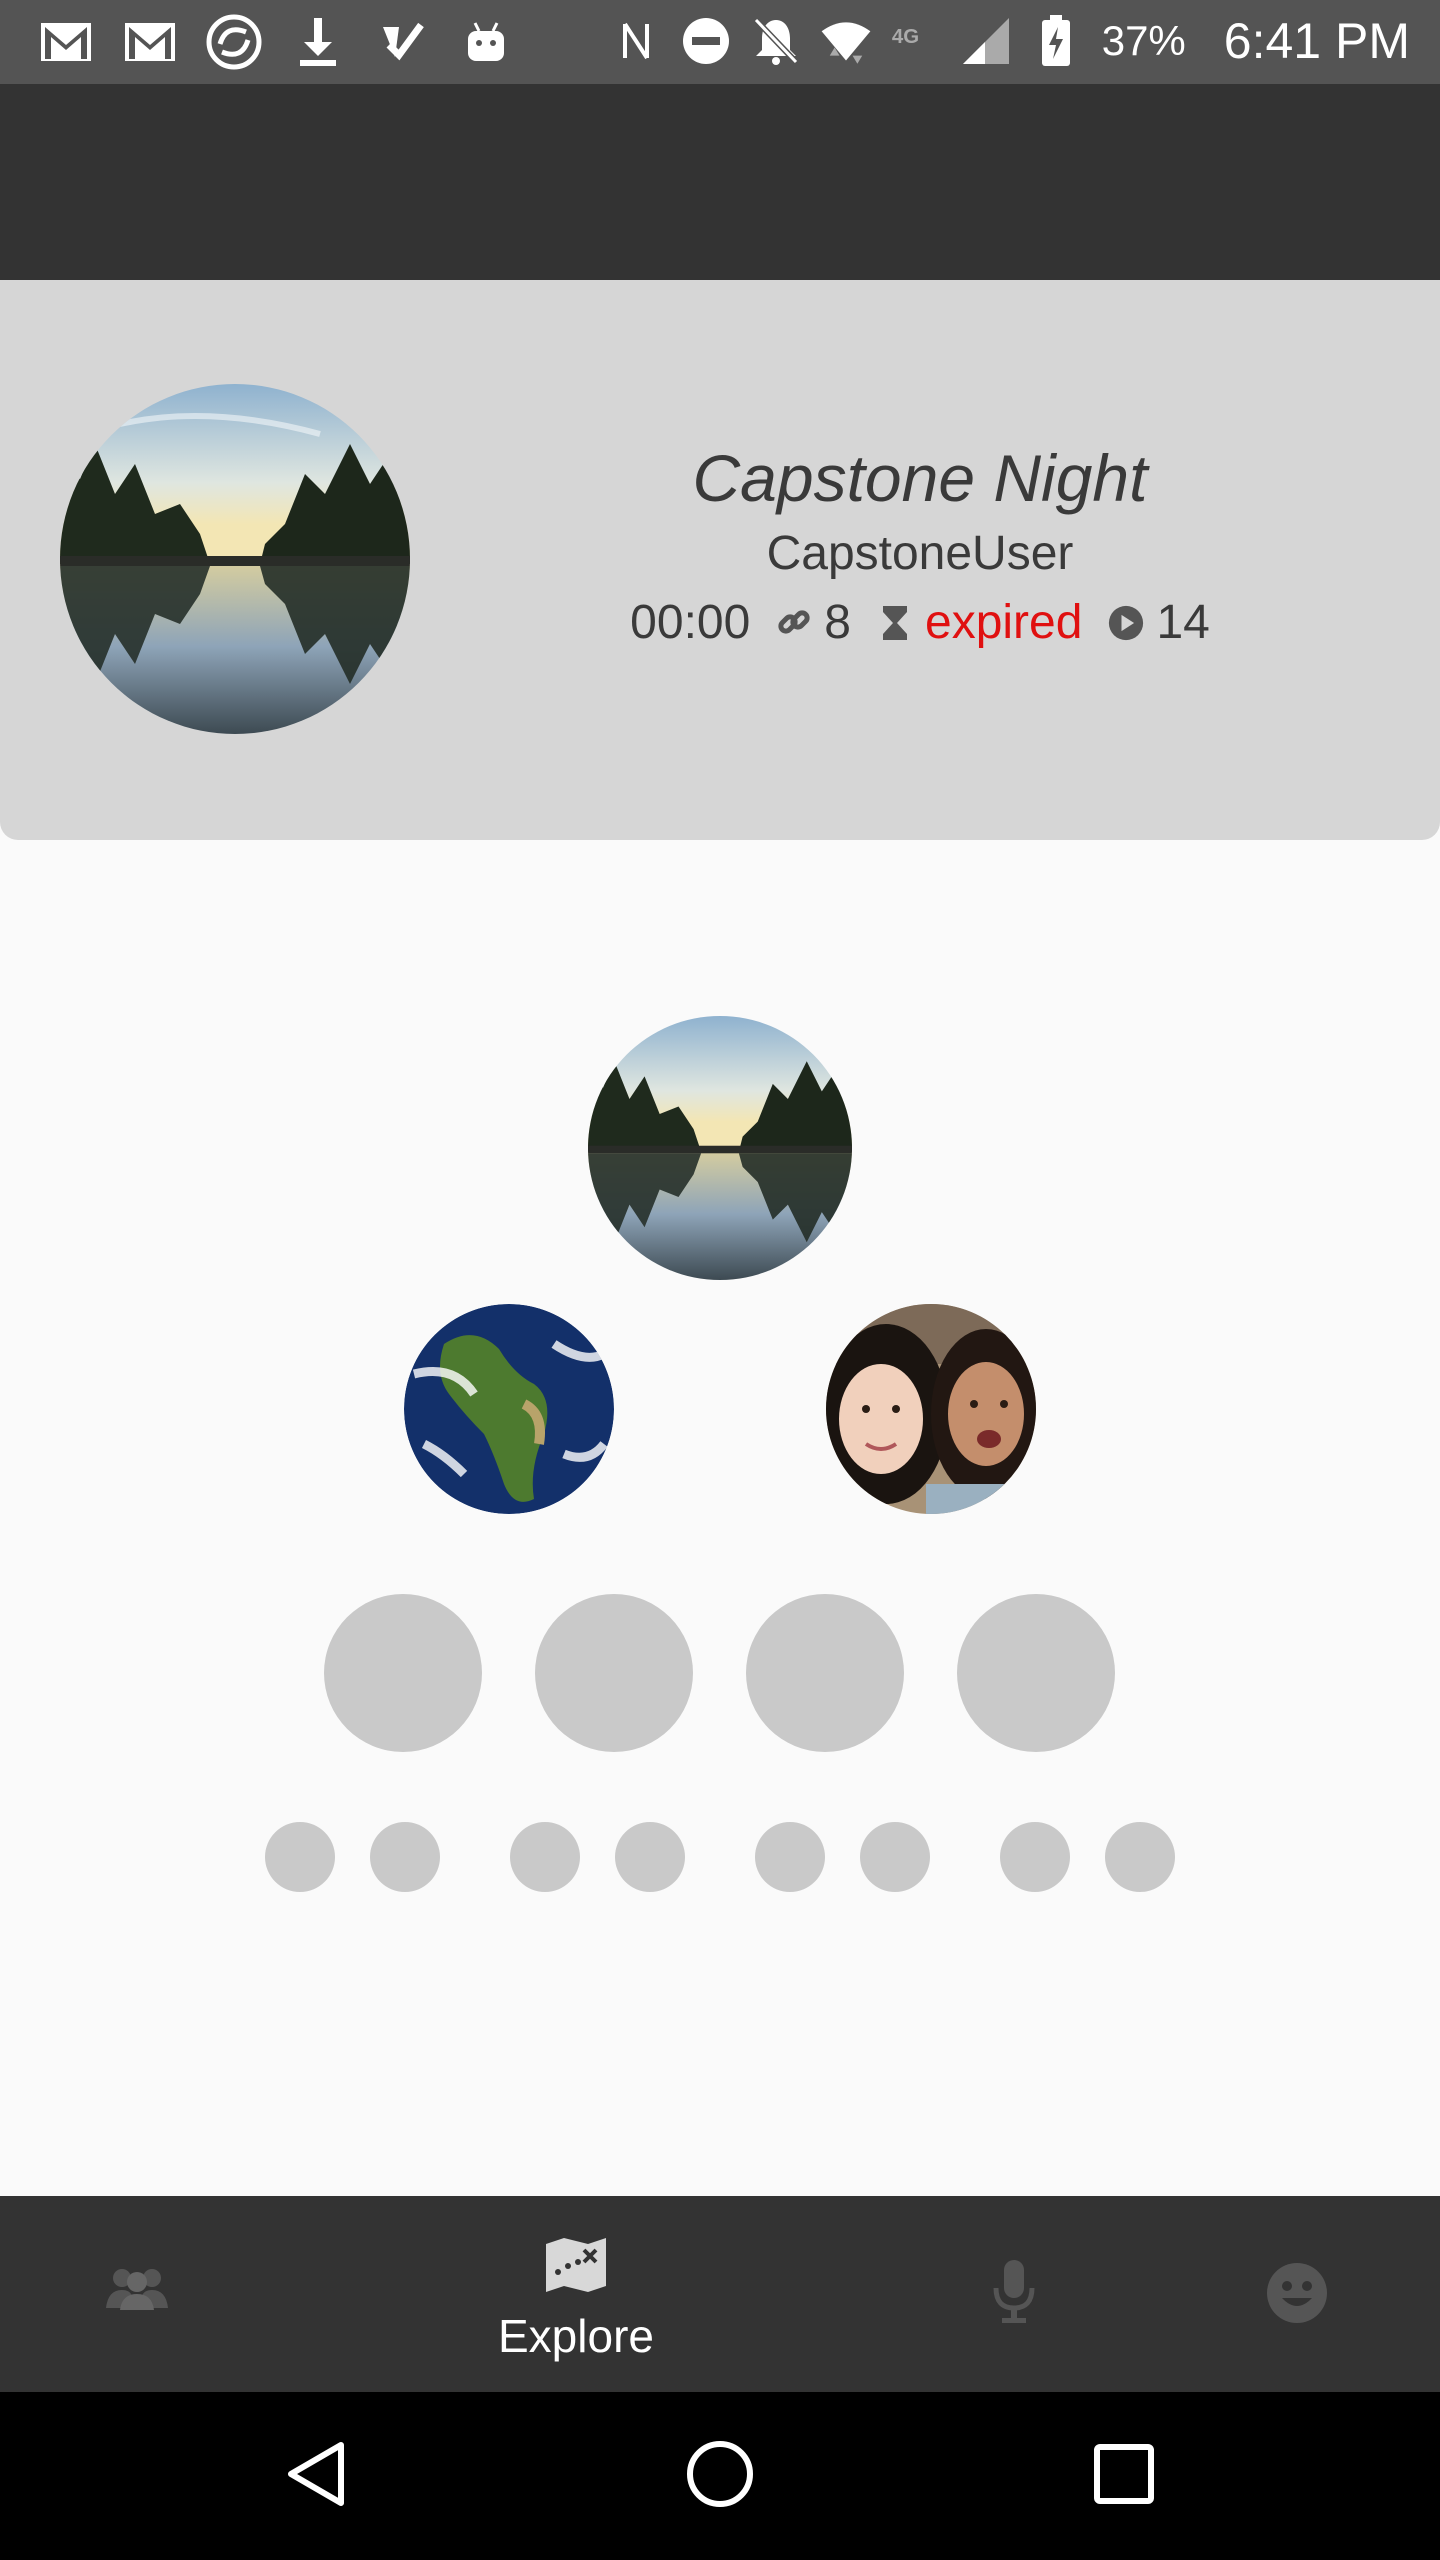 Image resolution: width=1440 pixels, height=2560 pixels. I want to click on system-status-icons: 4G 37% 6:41 PM, so click(1010, 41).